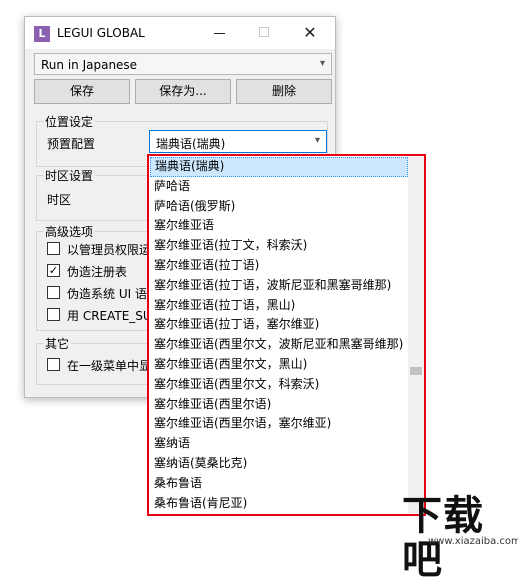 Image resolution: width=518 pixels, height=583 pixels. What do you see at coordinates (183, 64) in the screenshot?
I see `profile-select: Run in Japanese ▾` at bounding box center [183, 64].